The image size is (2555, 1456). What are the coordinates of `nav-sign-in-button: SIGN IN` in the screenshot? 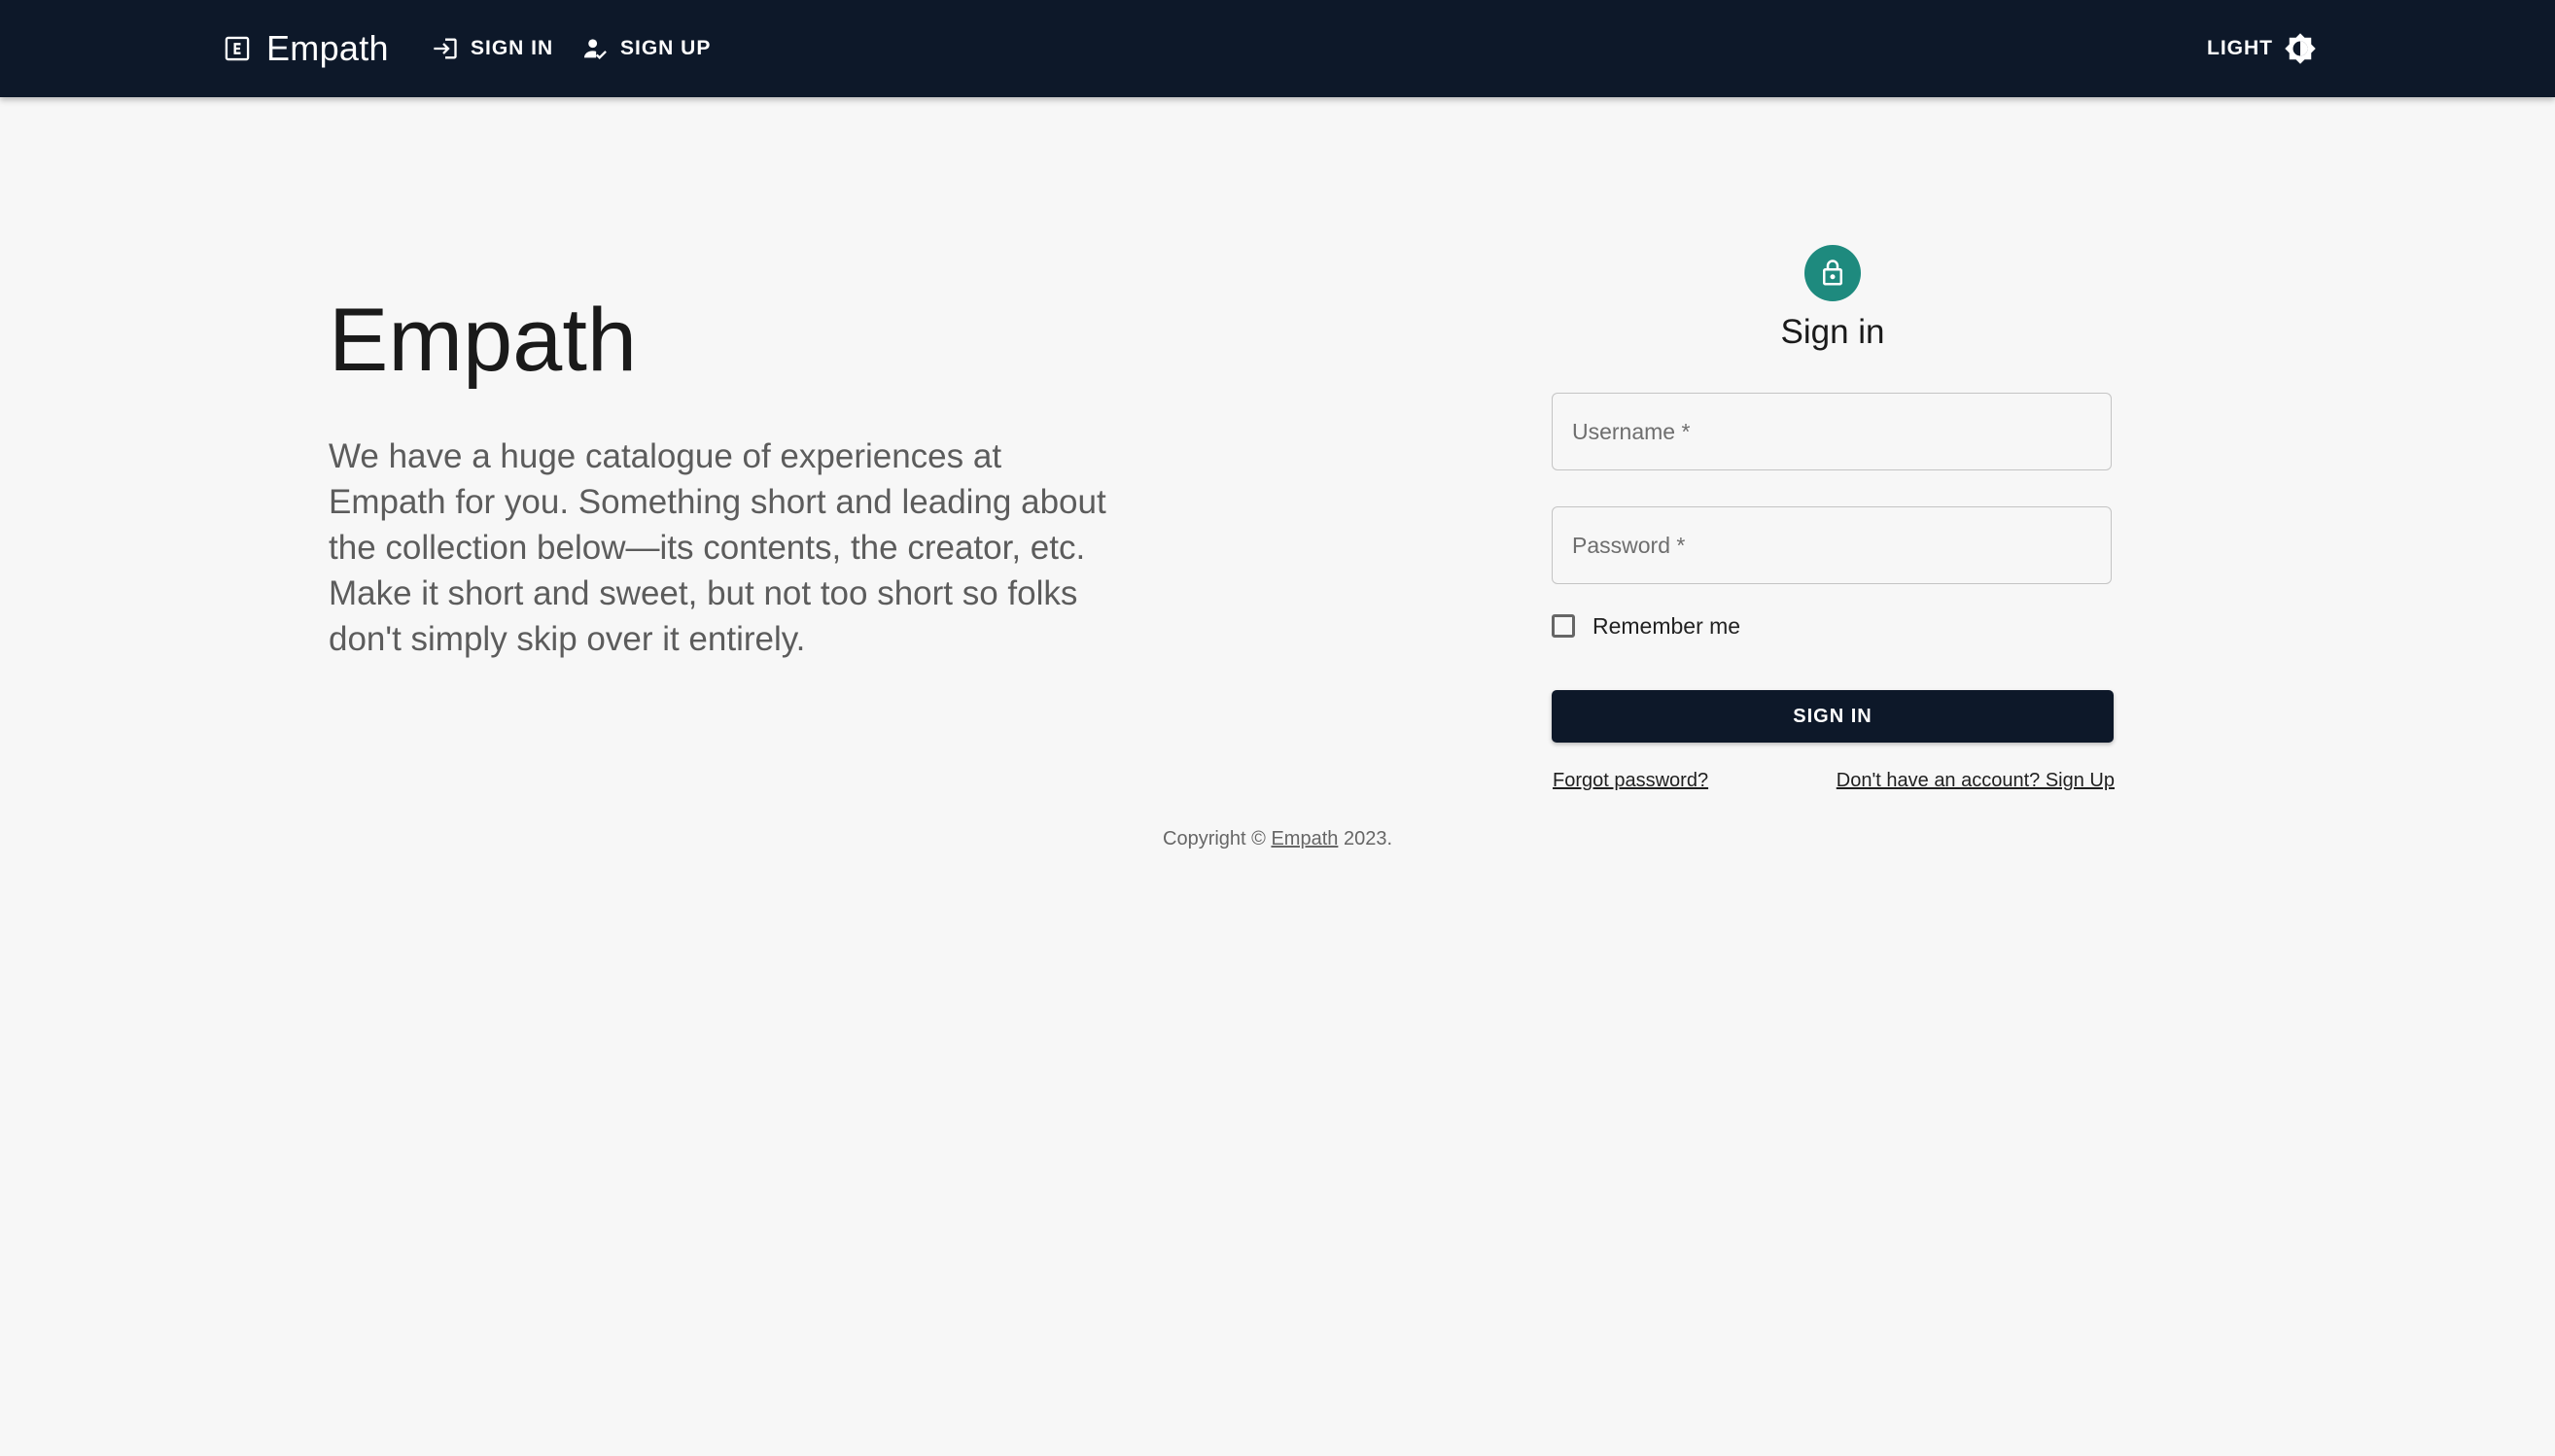 It's located at (492, 48).